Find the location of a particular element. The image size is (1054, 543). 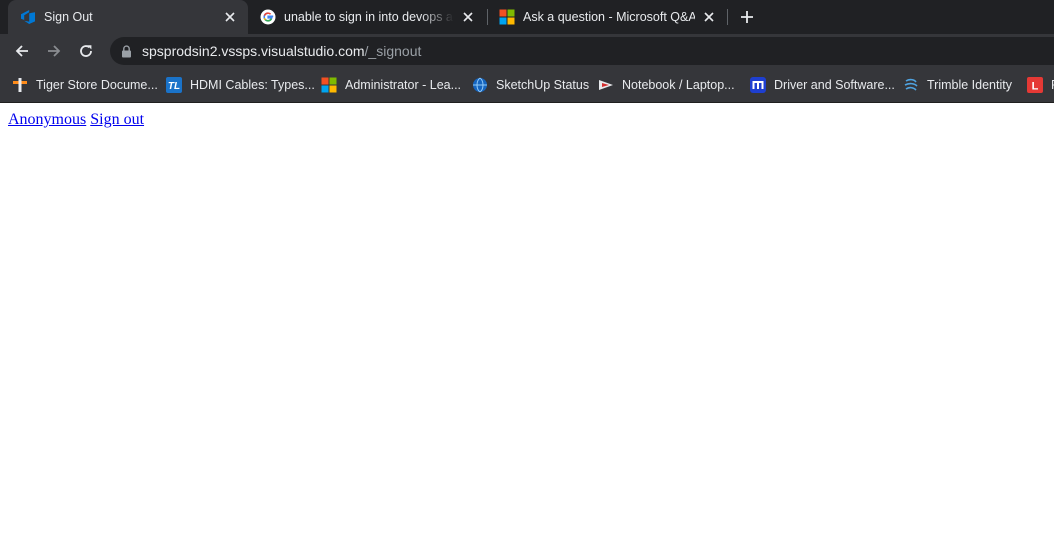

bookmark-truncated: L P is located at coordinates (1040, 85).